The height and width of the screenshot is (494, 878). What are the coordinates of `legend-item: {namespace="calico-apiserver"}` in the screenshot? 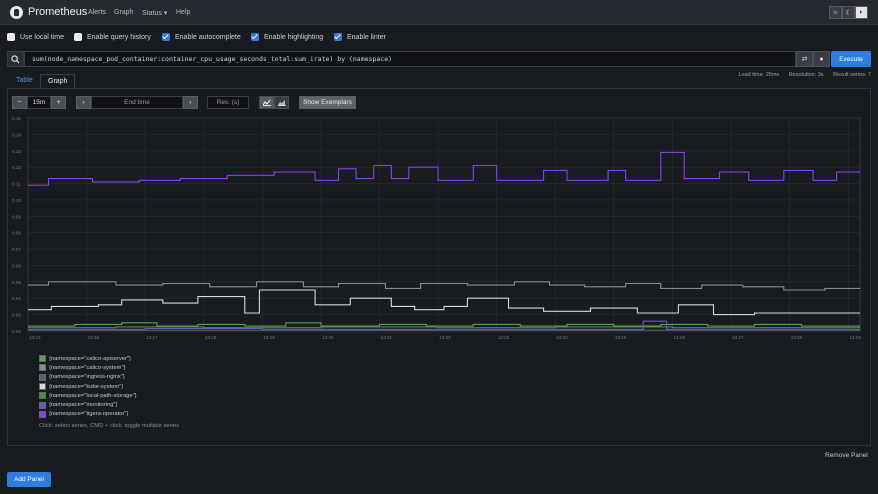 It's located at (109, 358).